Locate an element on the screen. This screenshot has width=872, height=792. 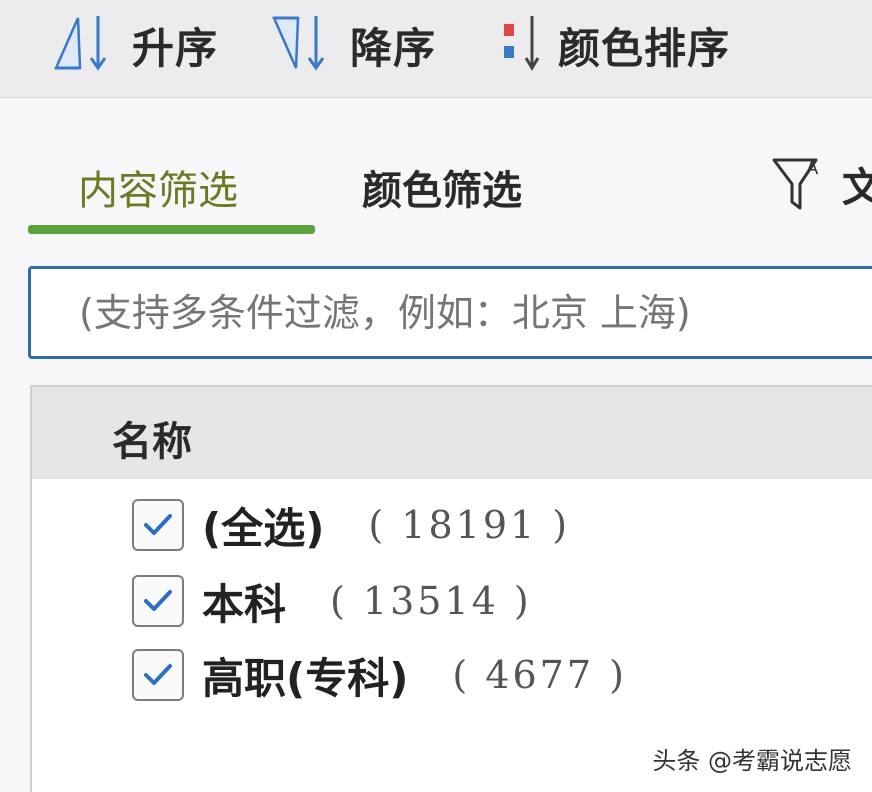
list-item-label: (全选) is located at coordinates (263, 528).